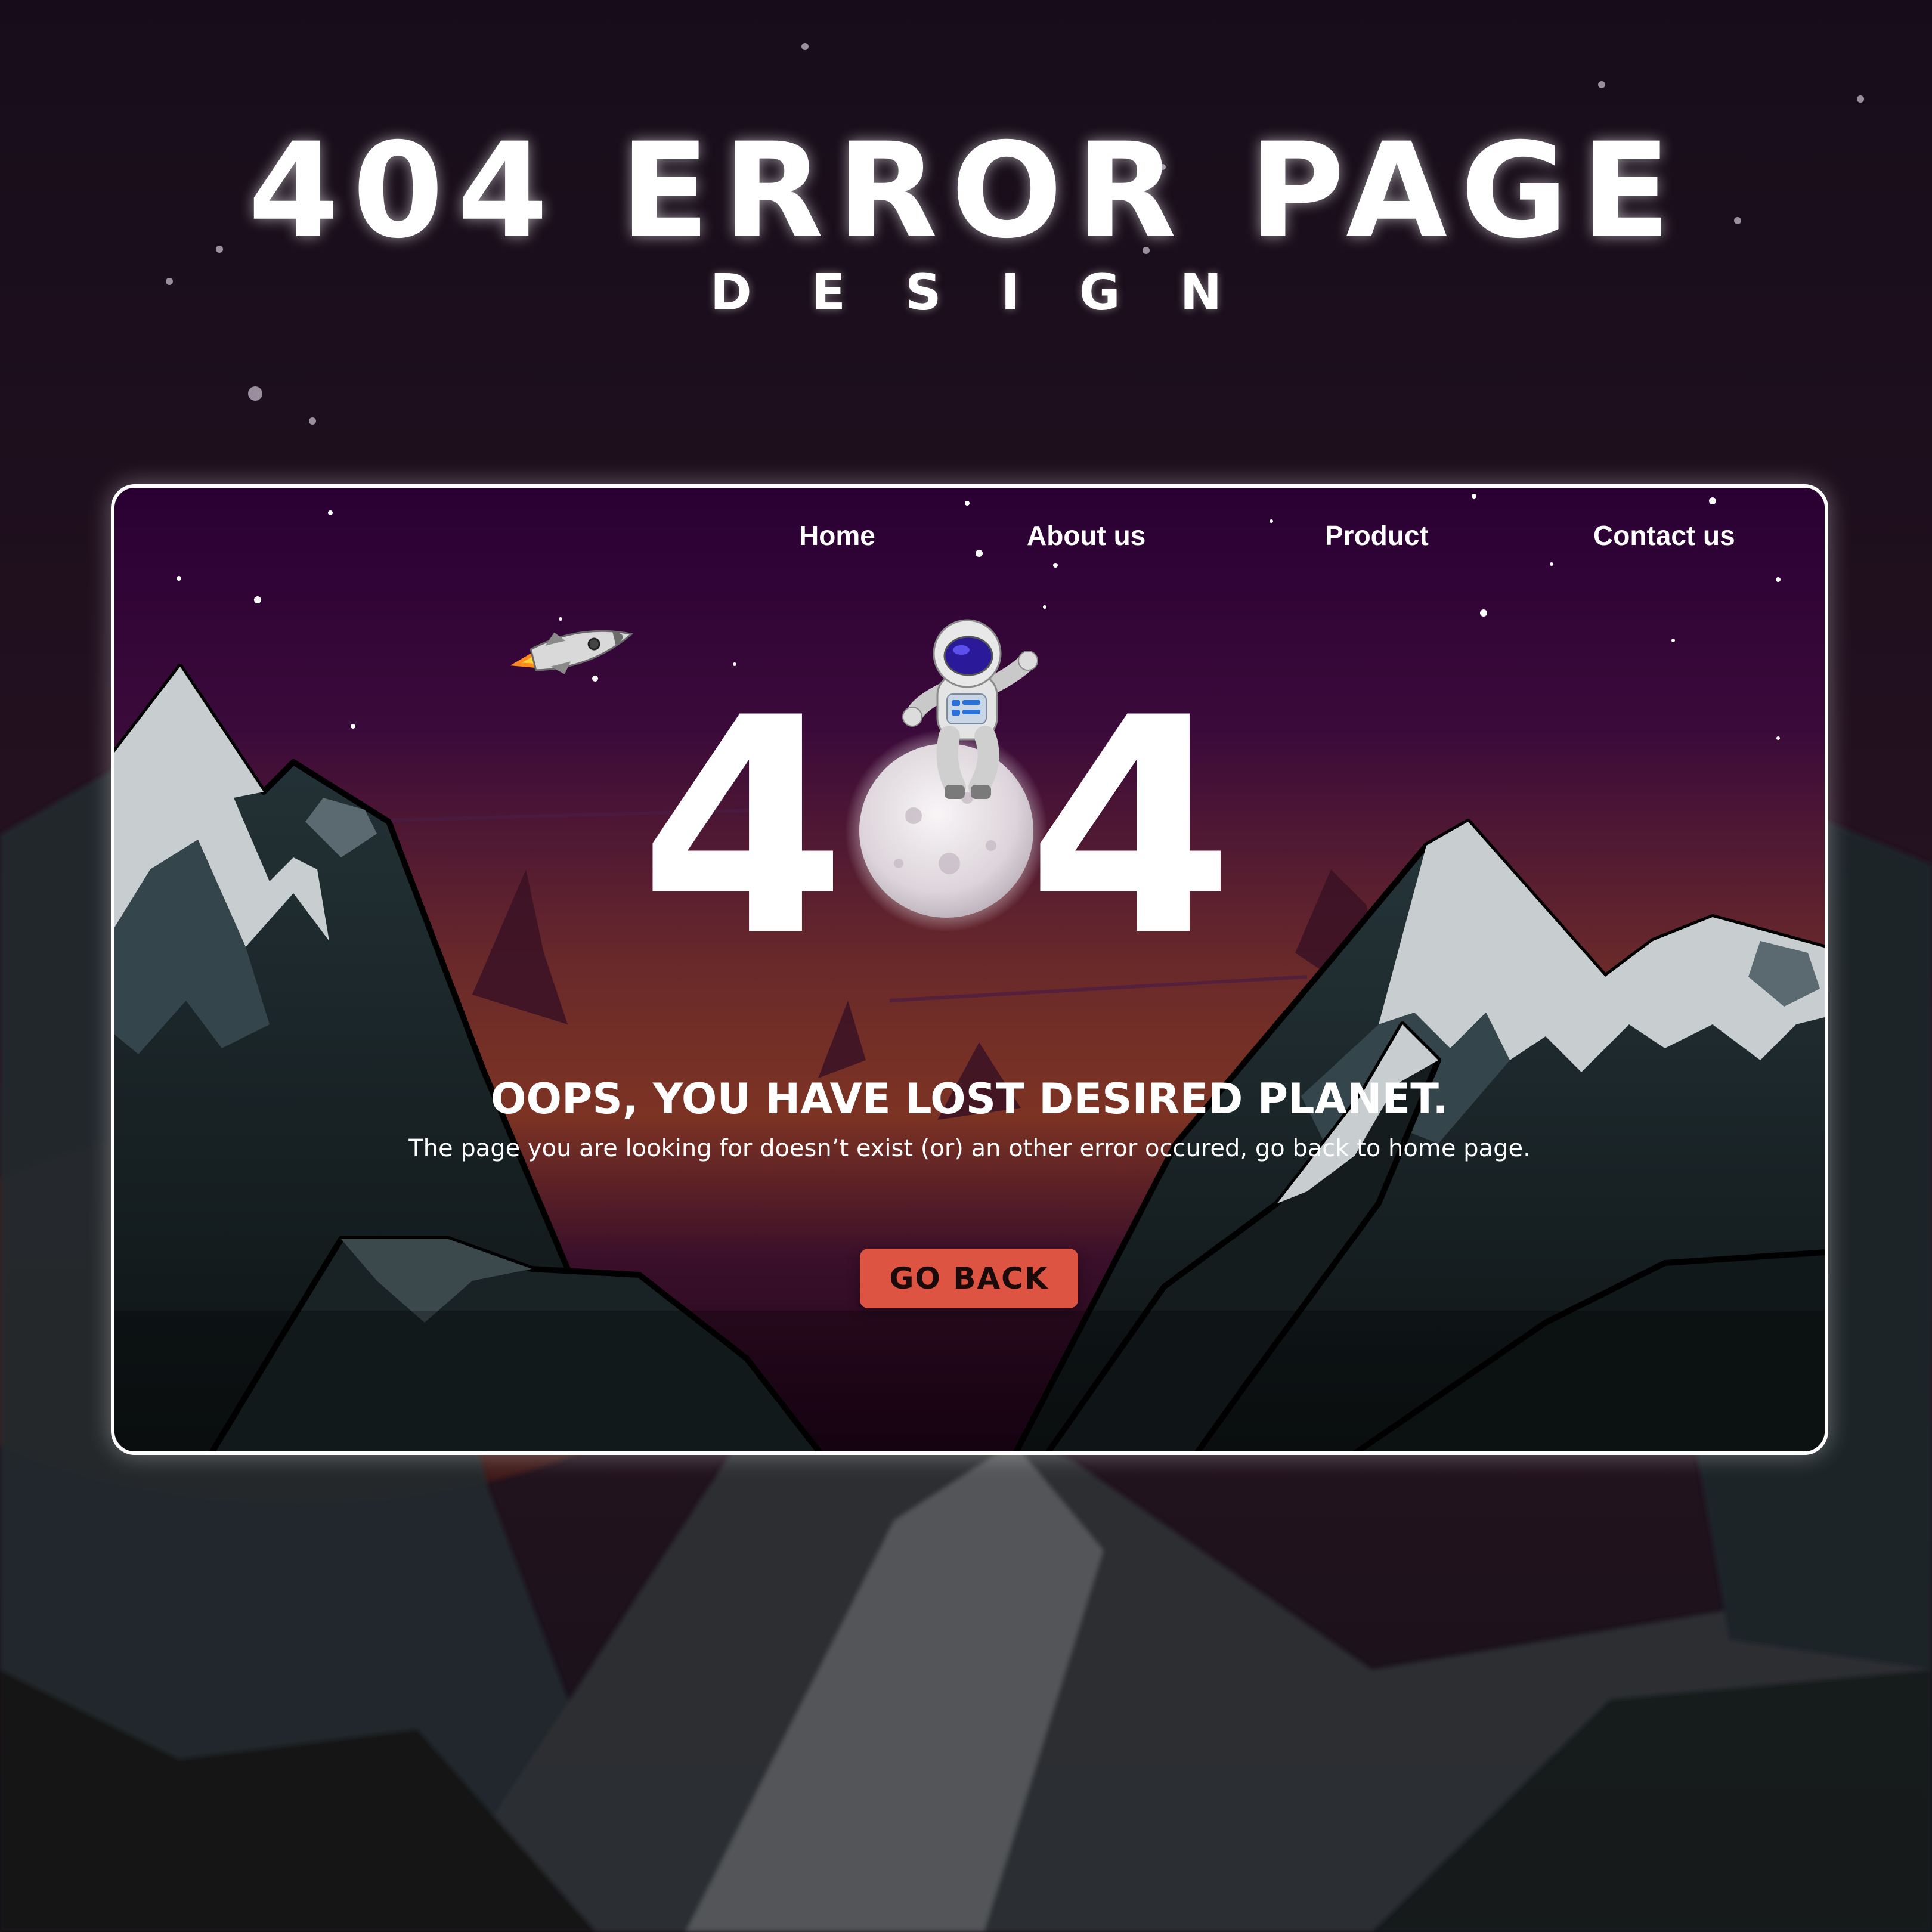  Describe the element at coordinates (837, 536) in the screenshot. I see `nav-home: Home` at that location.